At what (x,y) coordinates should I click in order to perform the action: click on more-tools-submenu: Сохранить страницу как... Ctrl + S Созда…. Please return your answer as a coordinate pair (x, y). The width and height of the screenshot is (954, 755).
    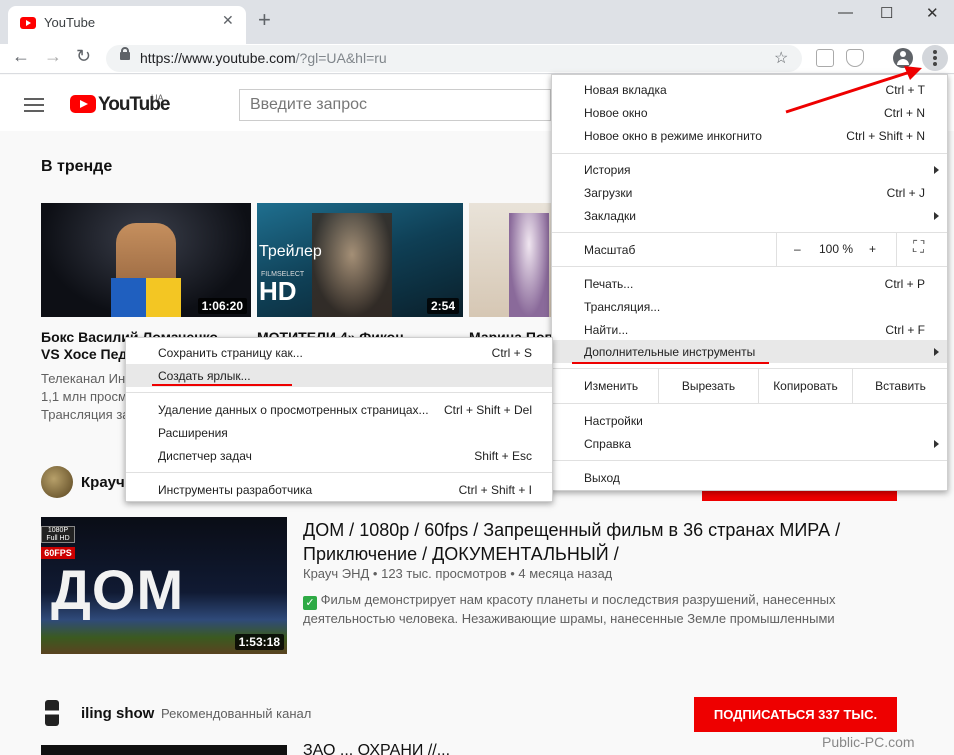
    Looking at the image, I should click on (339, 419).